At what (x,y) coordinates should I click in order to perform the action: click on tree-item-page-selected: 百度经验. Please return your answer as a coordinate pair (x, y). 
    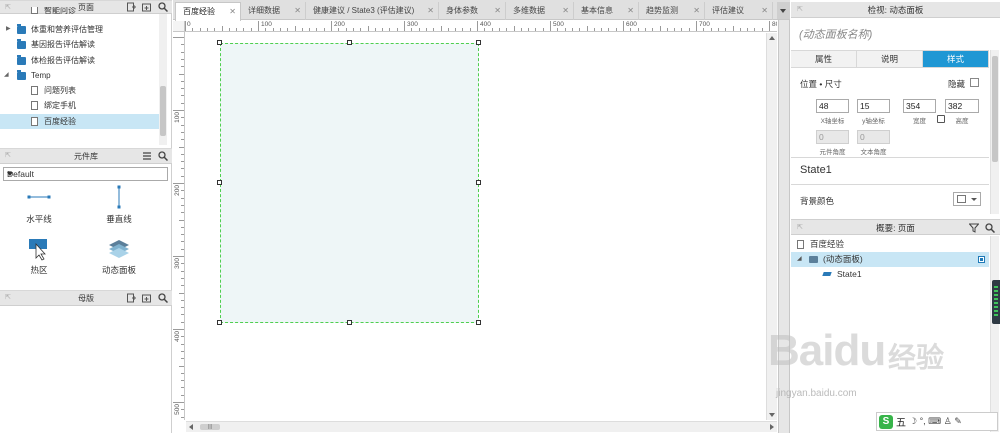
    Looking at the image, I should click on (80, 121).